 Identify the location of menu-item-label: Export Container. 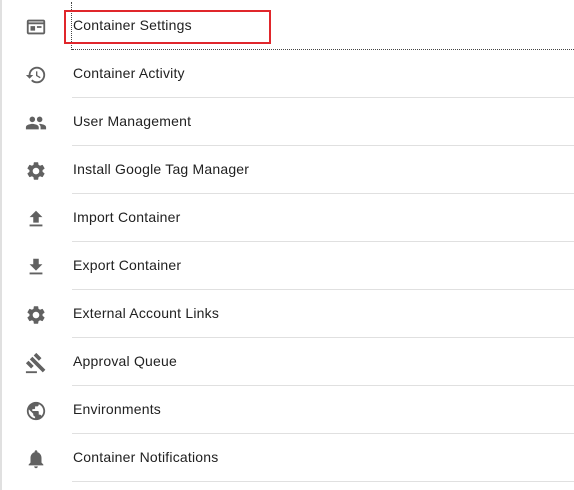
(127, 265).